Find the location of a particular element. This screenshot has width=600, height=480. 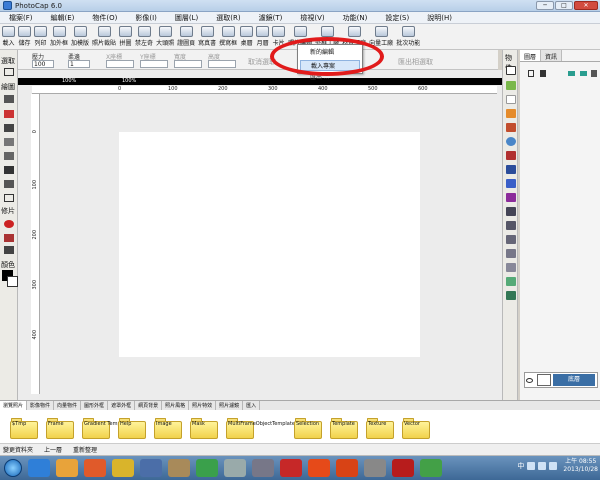

layer-option2-icon is located at coordinates (583, 73).